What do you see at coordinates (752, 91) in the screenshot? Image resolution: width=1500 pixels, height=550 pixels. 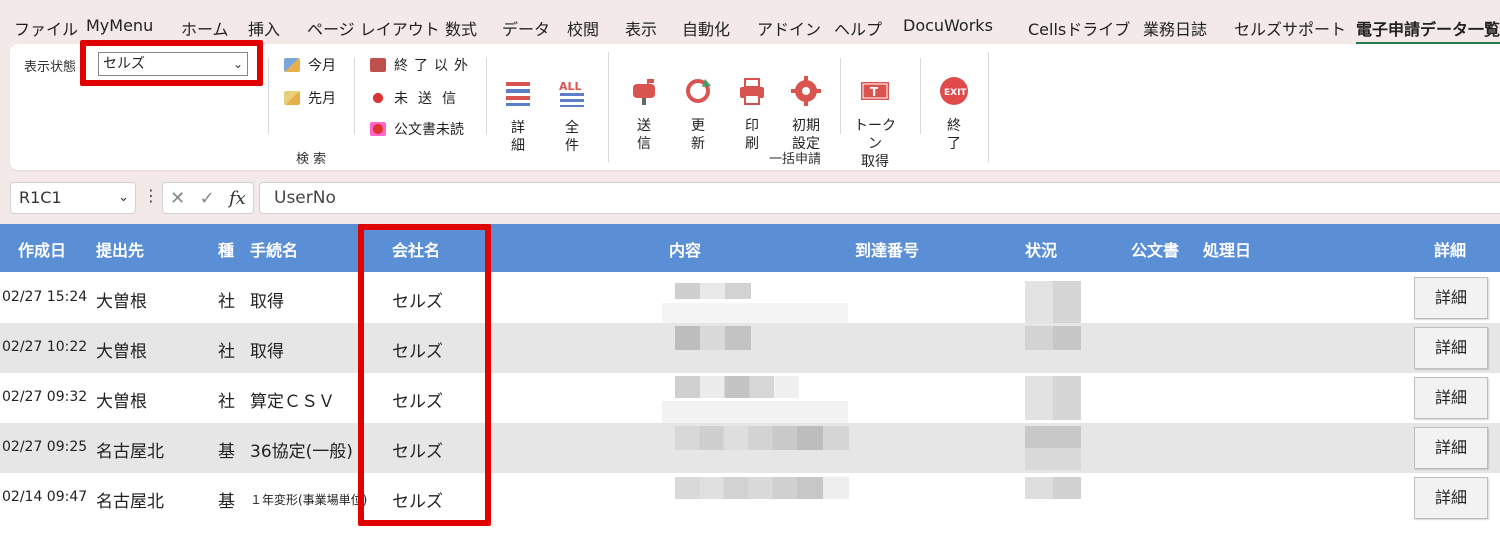 I see `printer-icon` at bounding box center [752, 91].